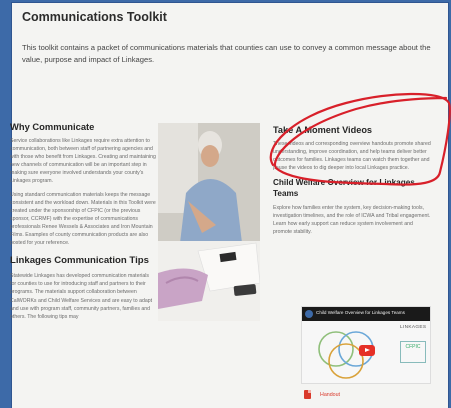 The height and width of the screenshot is (408, 451). I want to click on meeting-photo-illustration, so click(209, 222).